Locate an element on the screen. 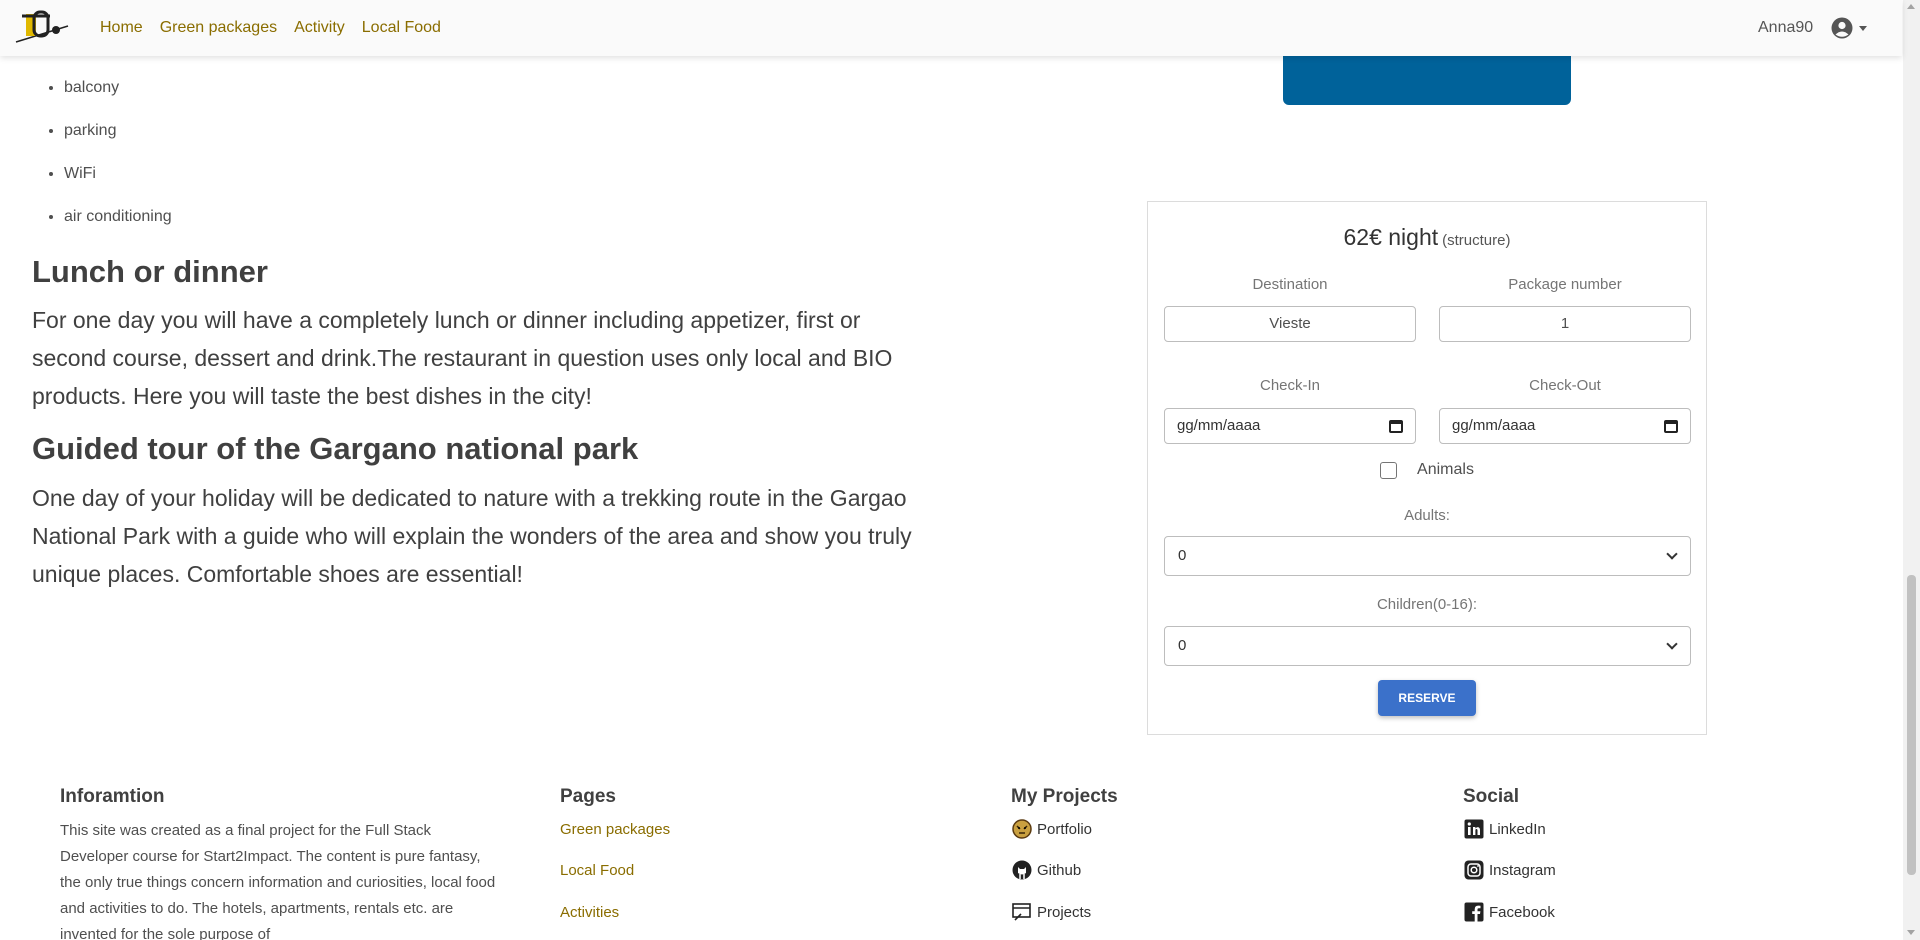 The height and width of the screenshot is (940, 1920). footer-link-green-packages: Green packages is located at coordinates (615, 829).